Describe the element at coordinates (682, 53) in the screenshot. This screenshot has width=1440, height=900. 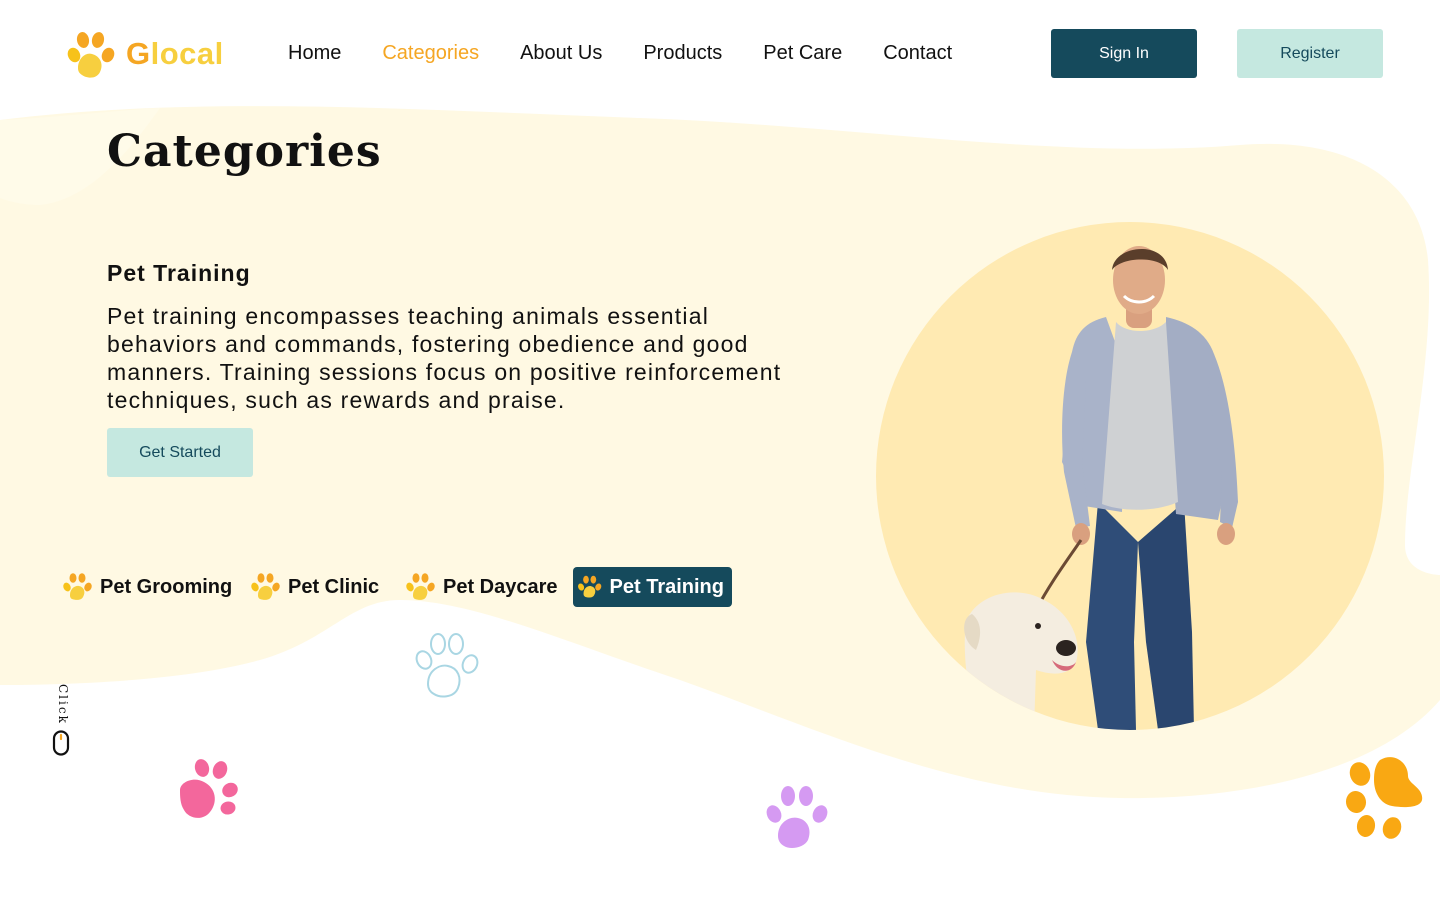
I see `nav-products: Products` at that location.